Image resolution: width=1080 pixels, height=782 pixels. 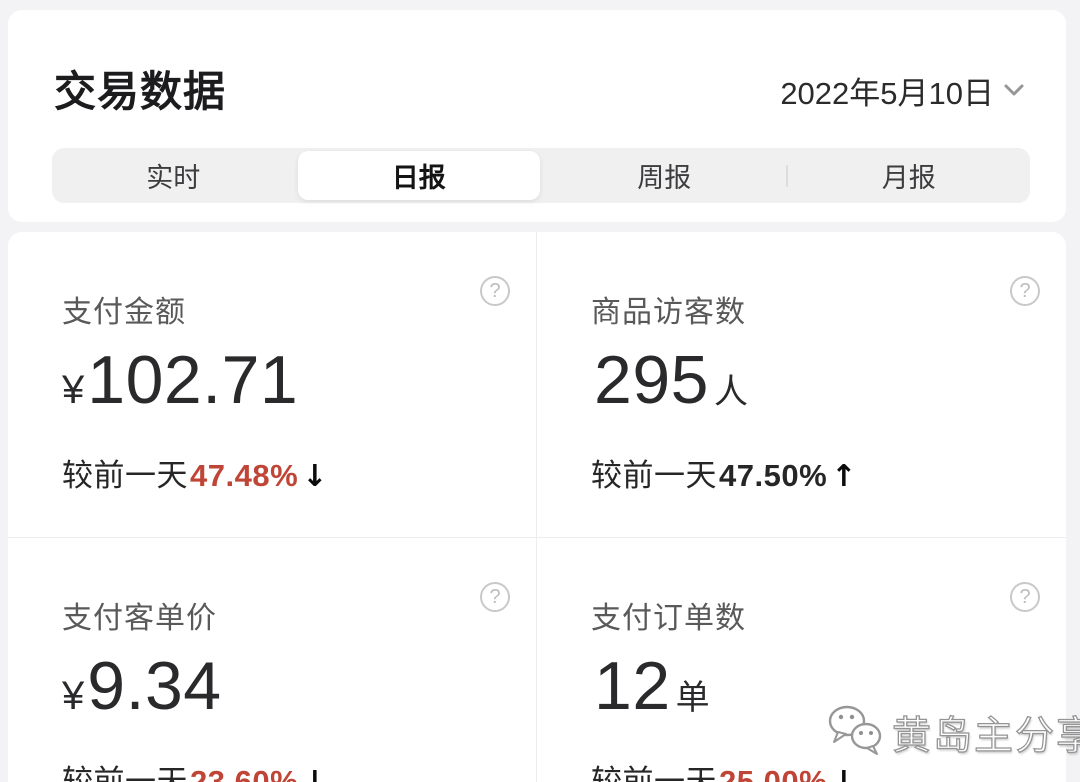 What do you see at coordinates (668, 312) in the screenshot?
I see `metric-label: 商品访客数` at bounding box center [668, 312].